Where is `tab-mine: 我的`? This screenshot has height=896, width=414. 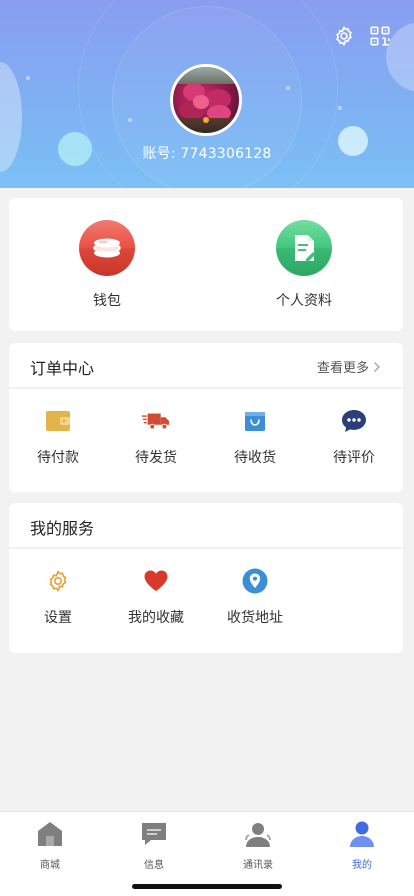
tab-mine: 我的 is located at coordinates (362, 845).